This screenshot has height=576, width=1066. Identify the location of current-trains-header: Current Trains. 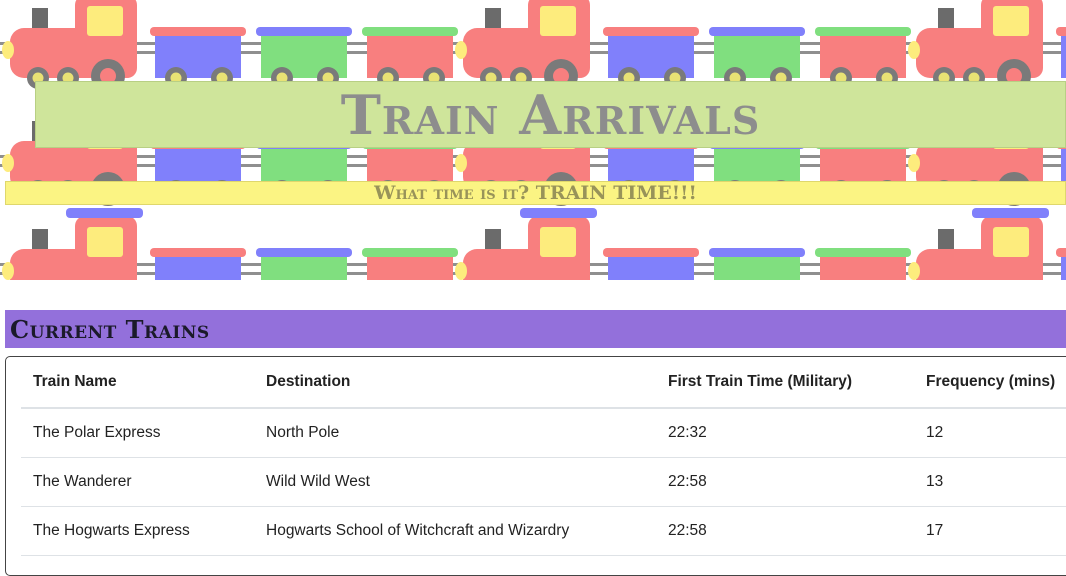
(535, 329).